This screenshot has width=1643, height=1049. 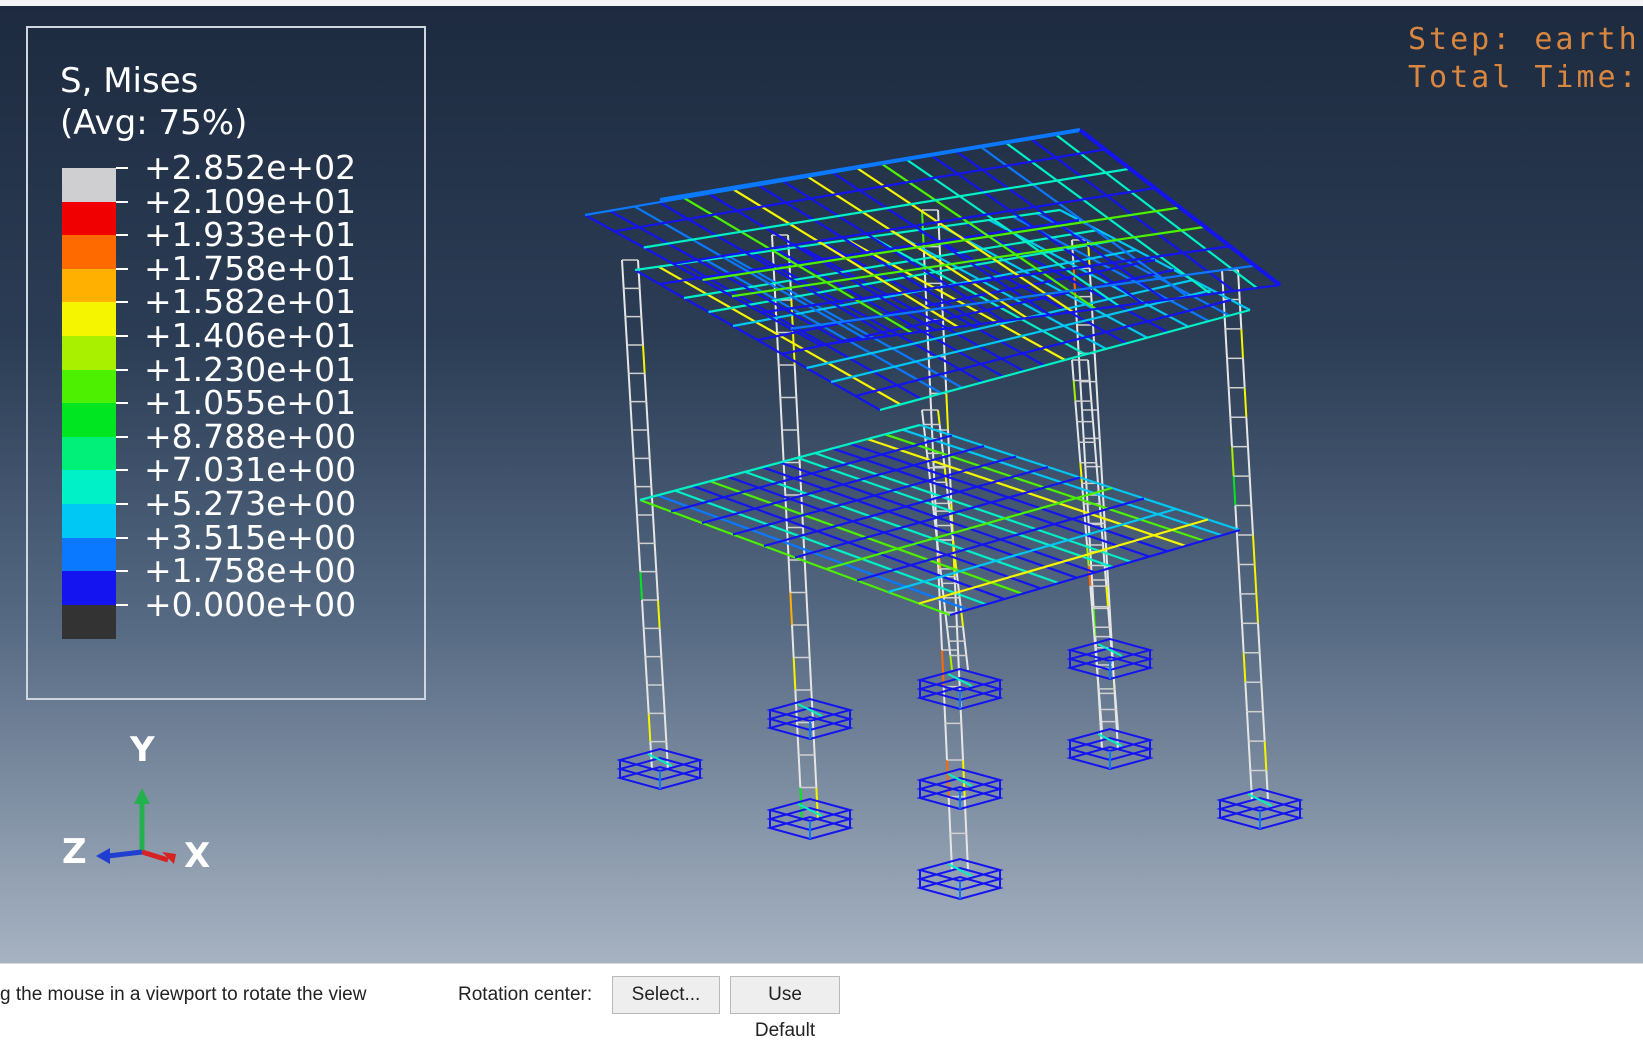 I want to click on legend-value: +1.582e+01, so click(x=250, y=302).